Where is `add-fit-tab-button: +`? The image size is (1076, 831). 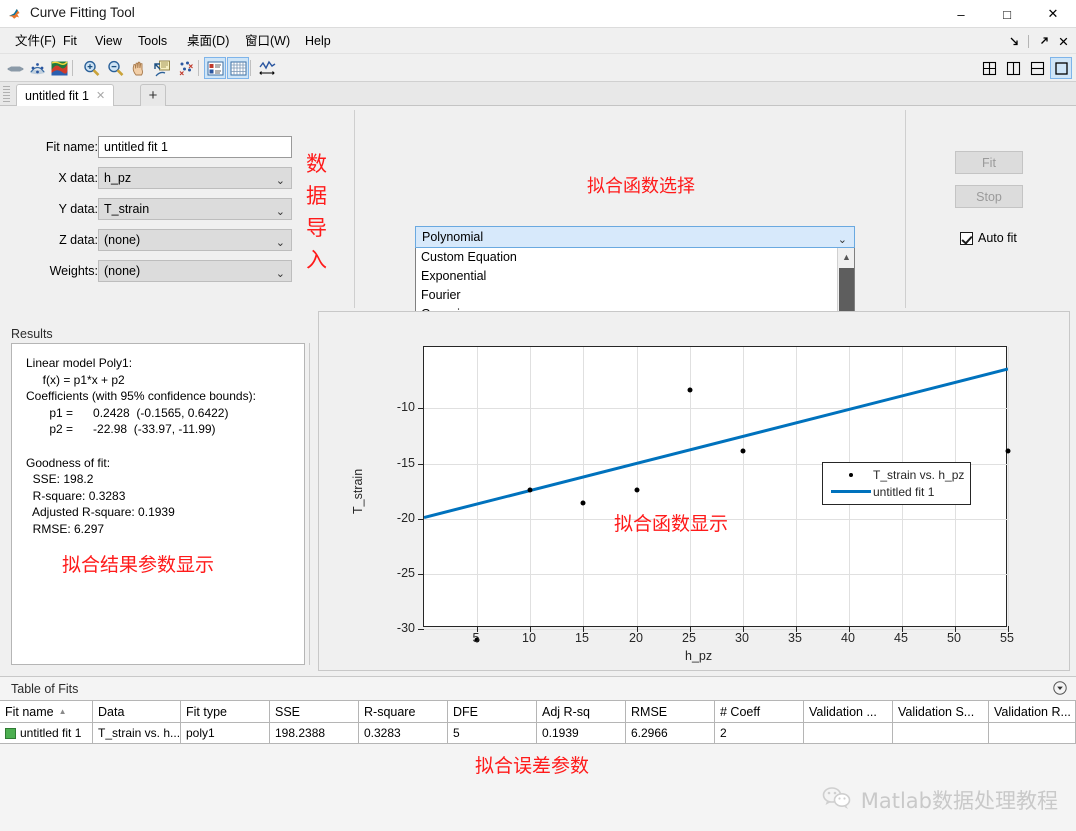
add-fit-tab-button: + is located at coordinates (153, 95).